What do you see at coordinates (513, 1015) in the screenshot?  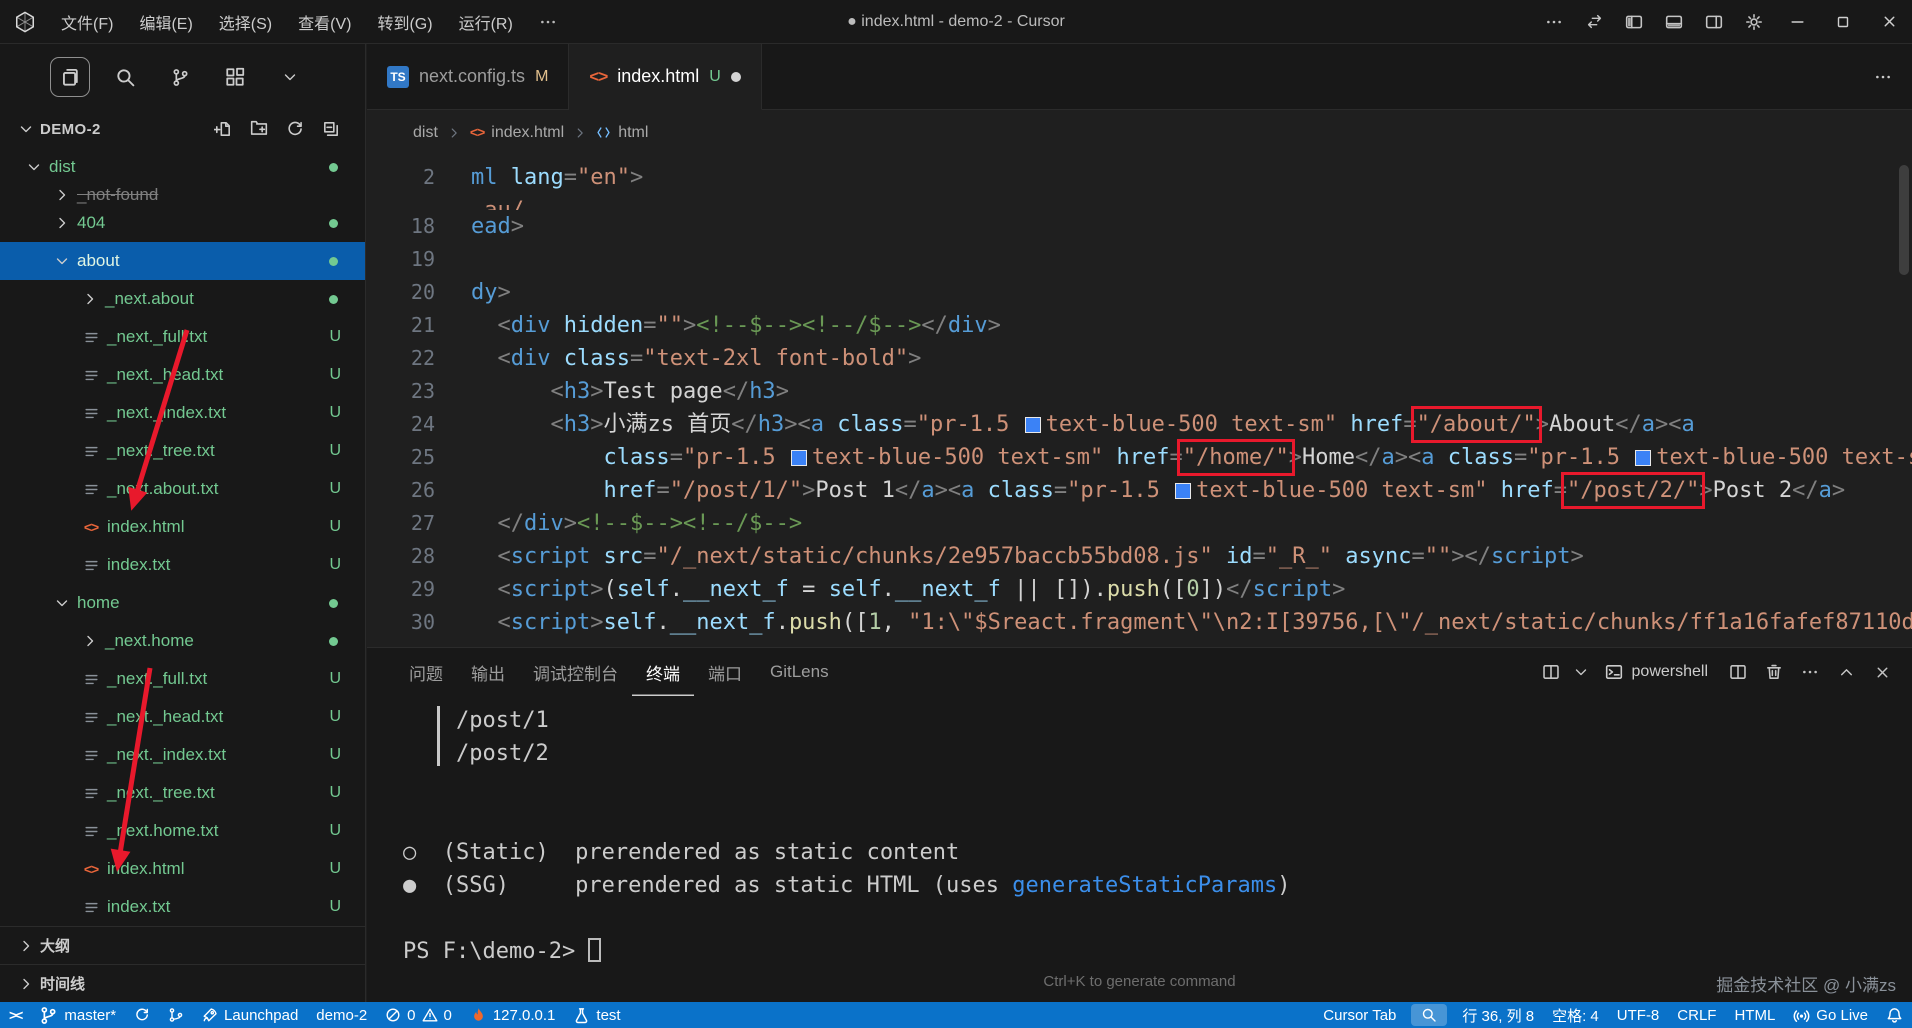 I see `host-indicator: 127.0.0.1` at bounding box center [513, 1015].